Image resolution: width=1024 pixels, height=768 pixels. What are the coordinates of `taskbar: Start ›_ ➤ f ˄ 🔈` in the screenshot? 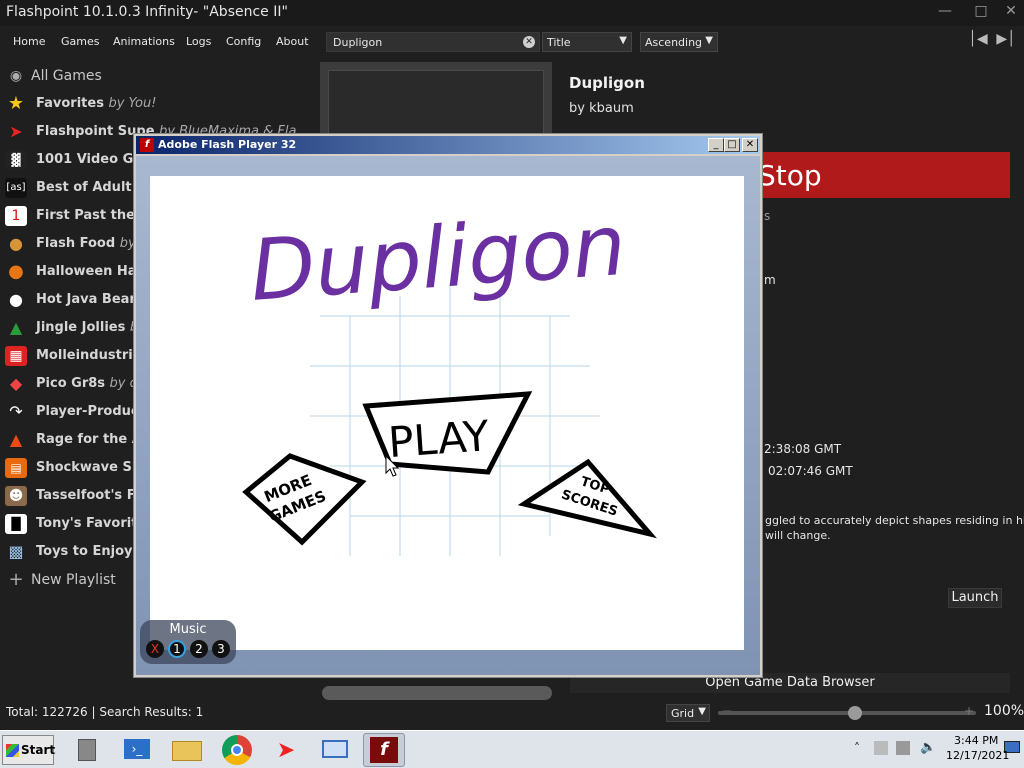 It's located at (512, 749).